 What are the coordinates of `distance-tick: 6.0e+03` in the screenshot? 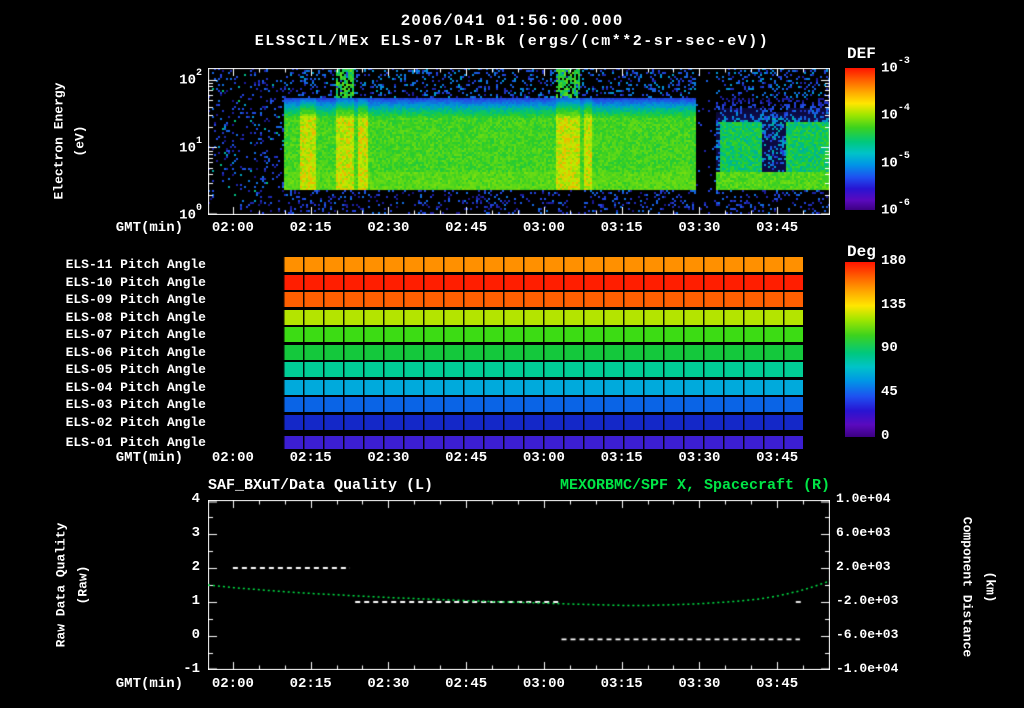 It's located at (863, 532).